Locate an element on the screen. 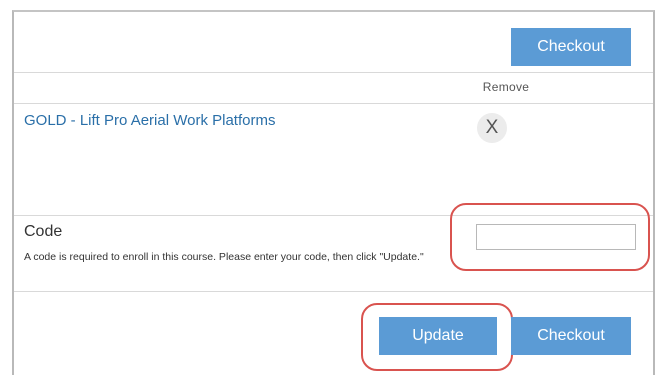 This screenshot has height=375, width=659. update-button: Update is located at coordinates (438, 336).